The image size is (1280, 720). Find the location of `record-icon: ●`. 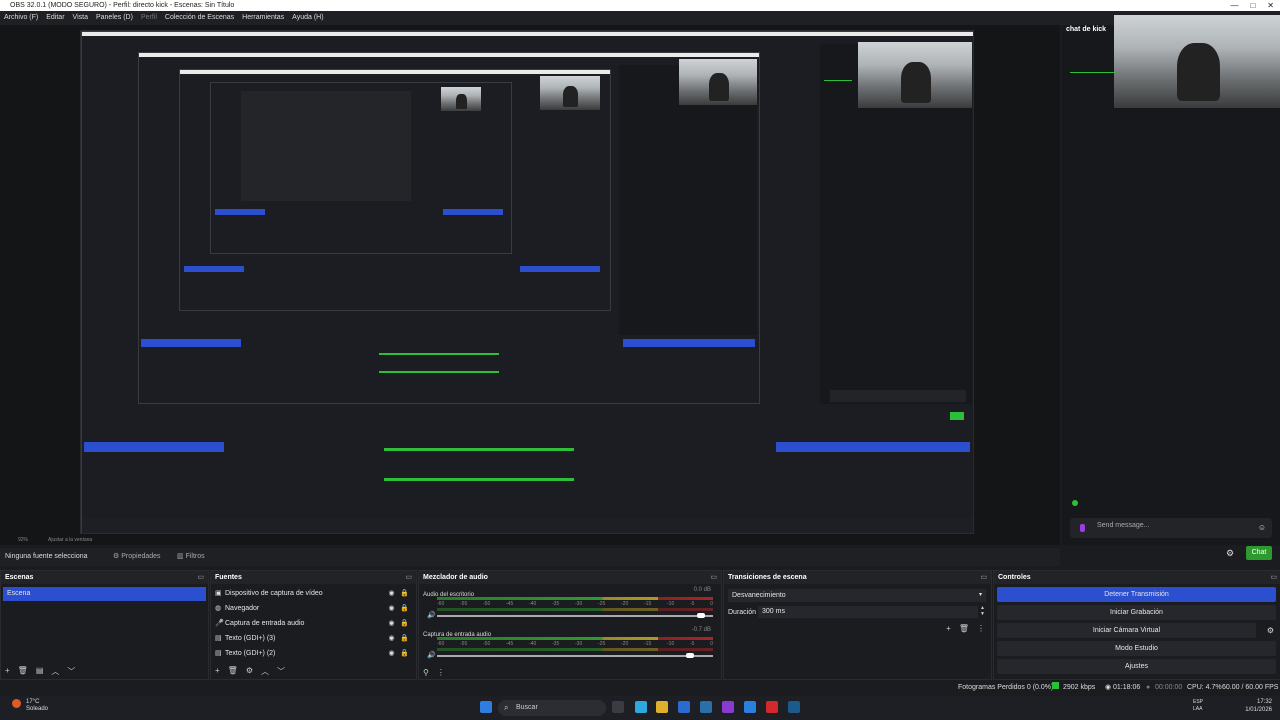

record-icon: ● is located at coordinates (1148, 687).